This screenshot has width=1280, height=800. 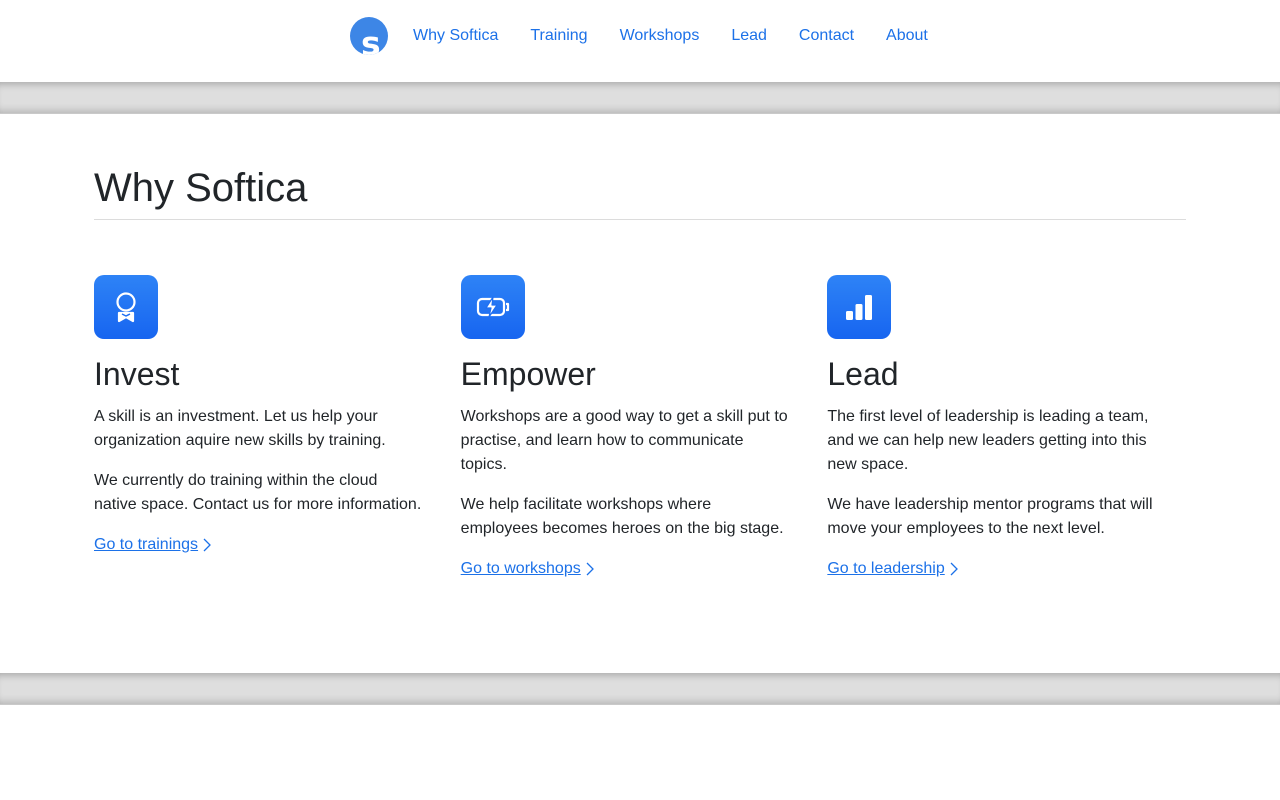 I want to click on battery-charging-icon, so click(x=492, y=307).